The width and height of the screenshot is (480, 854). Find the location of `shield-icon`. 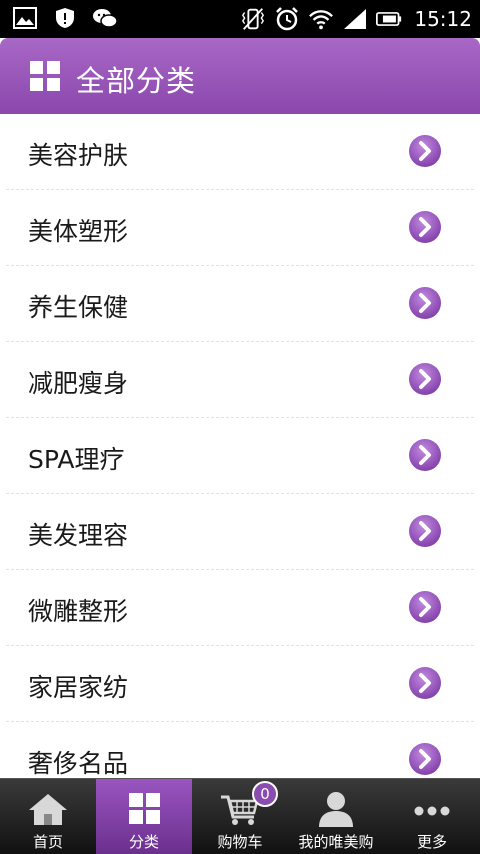

shield-icon is located at coordinates (65, 18).